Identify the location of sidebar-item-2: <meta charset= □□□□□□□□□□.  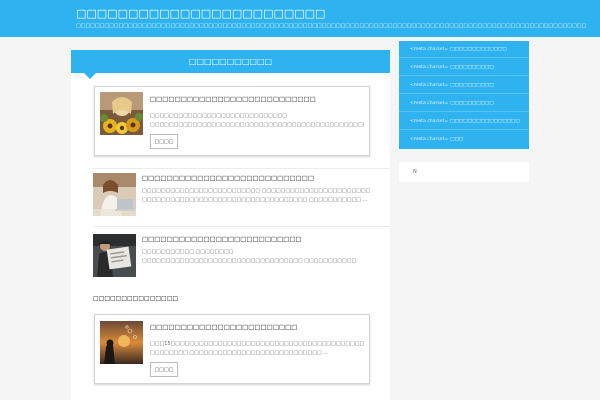
(464, 67).